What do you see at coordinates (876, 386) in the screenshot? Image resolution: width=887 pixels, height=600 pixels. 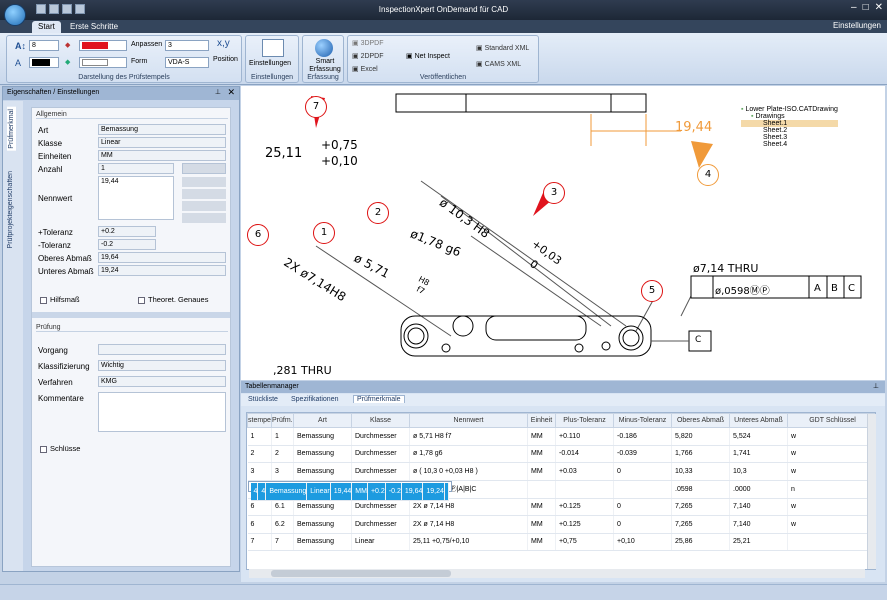 I see `tm-pin-icon: ⊥` at bounding box center [876, 386].